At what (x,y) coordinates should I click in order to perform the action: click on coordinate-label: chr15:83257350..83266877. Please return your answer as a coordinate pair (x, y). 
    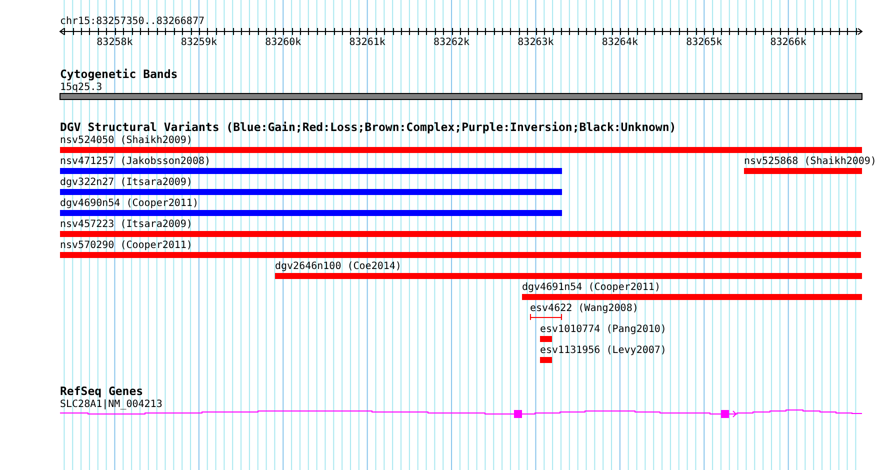
    Looking at the image, I should click on (132, 21).